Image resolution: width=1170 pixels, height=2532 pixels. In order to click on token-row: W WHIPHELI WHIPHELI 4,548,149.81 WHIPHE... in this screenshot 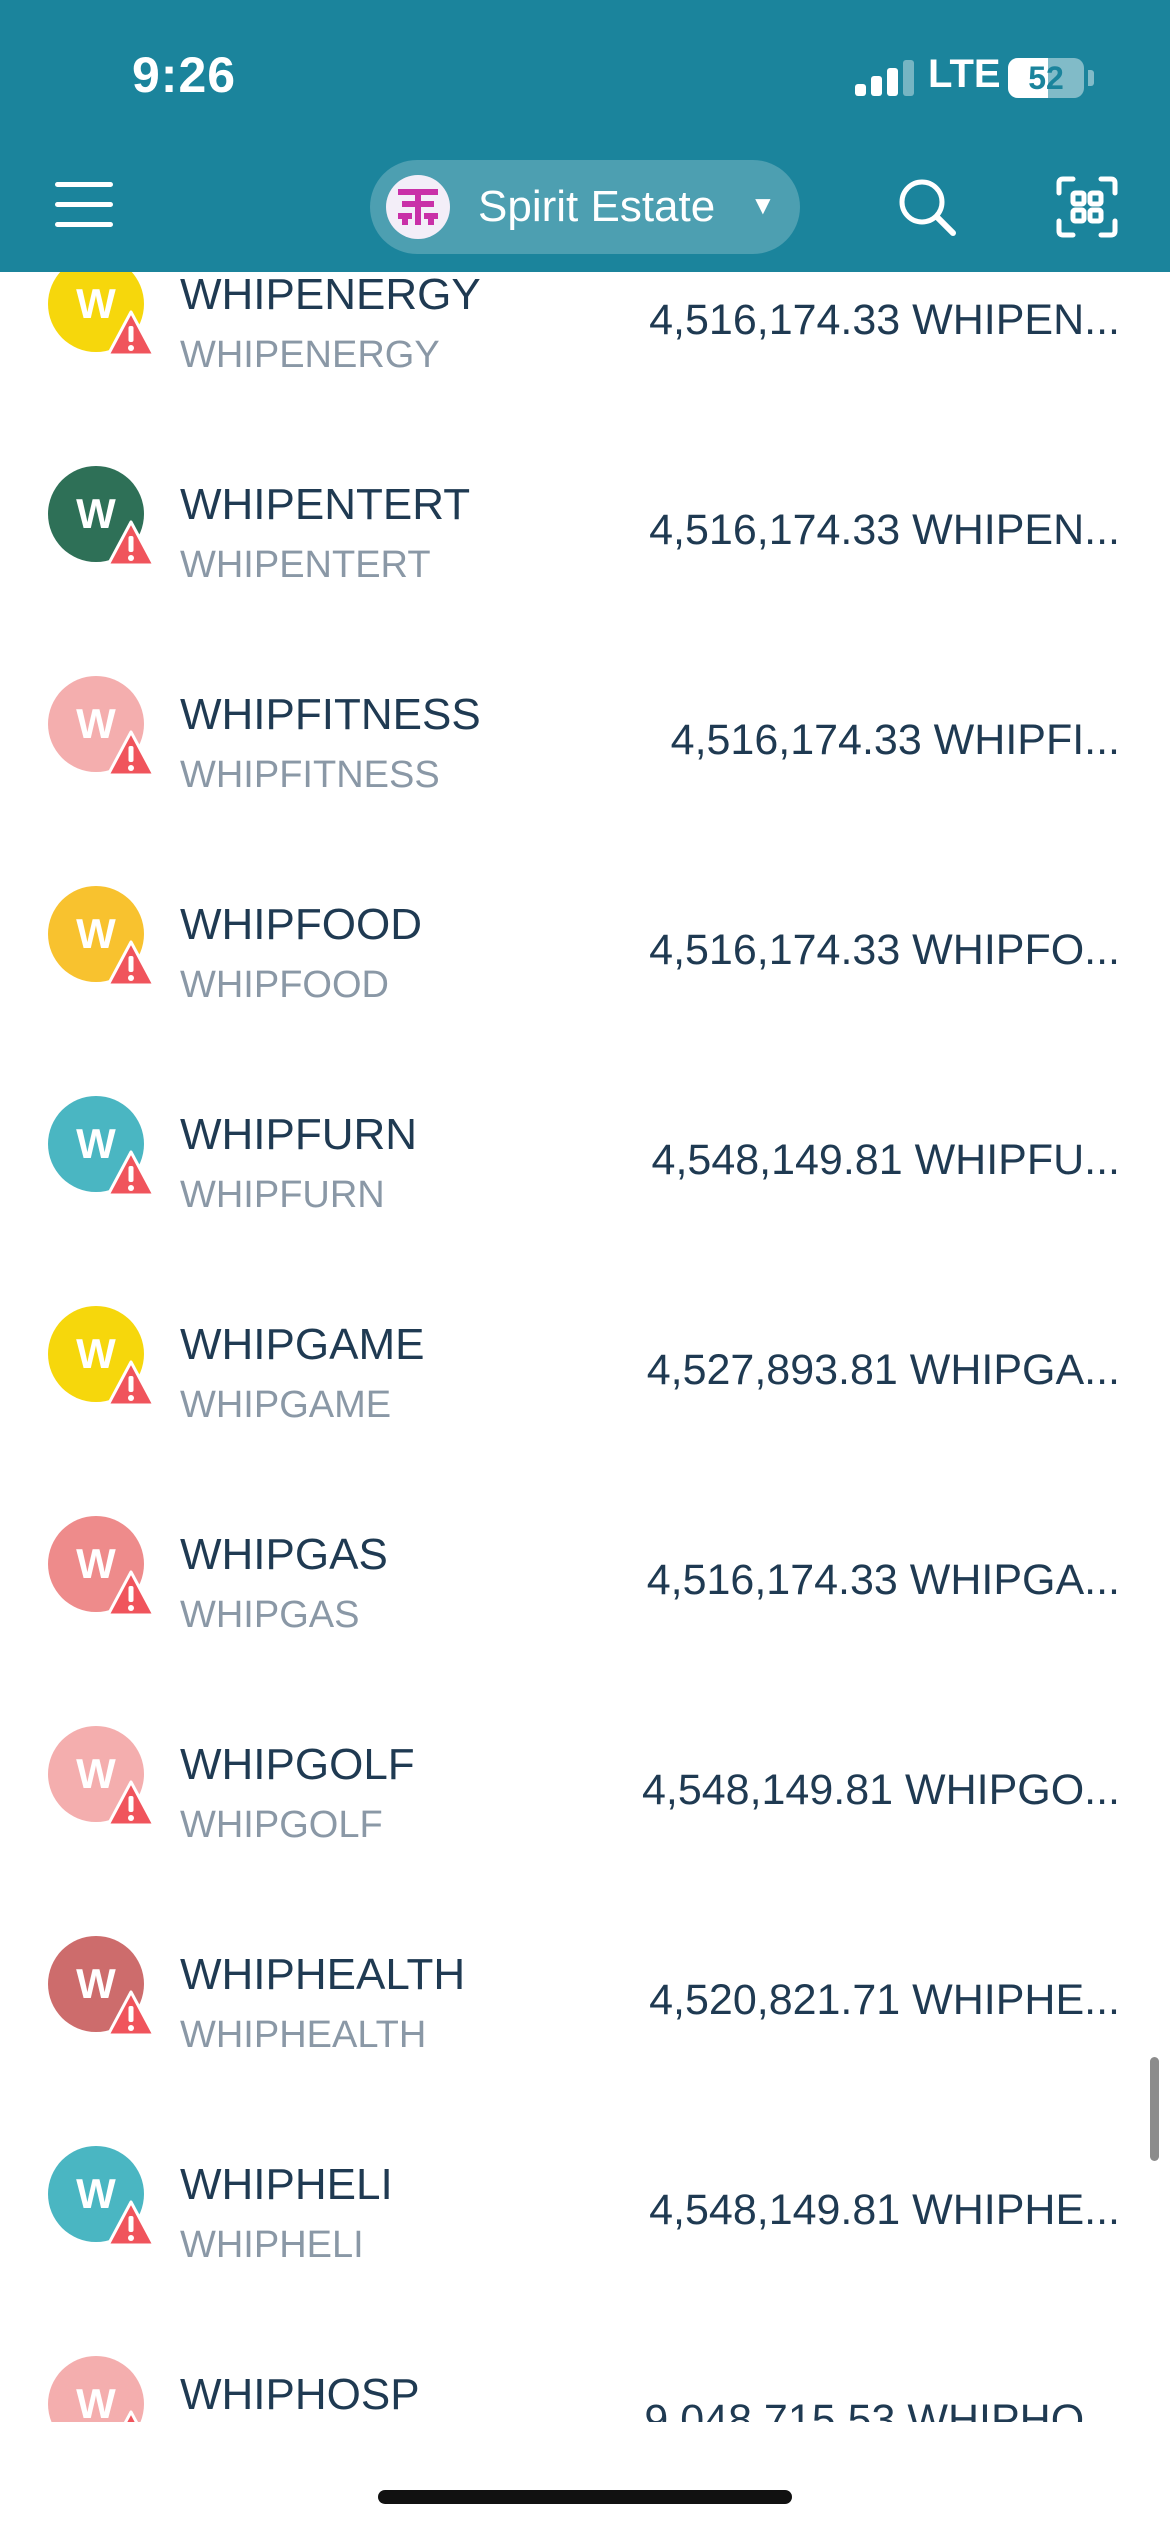, I will do `click(585, 2209)`.